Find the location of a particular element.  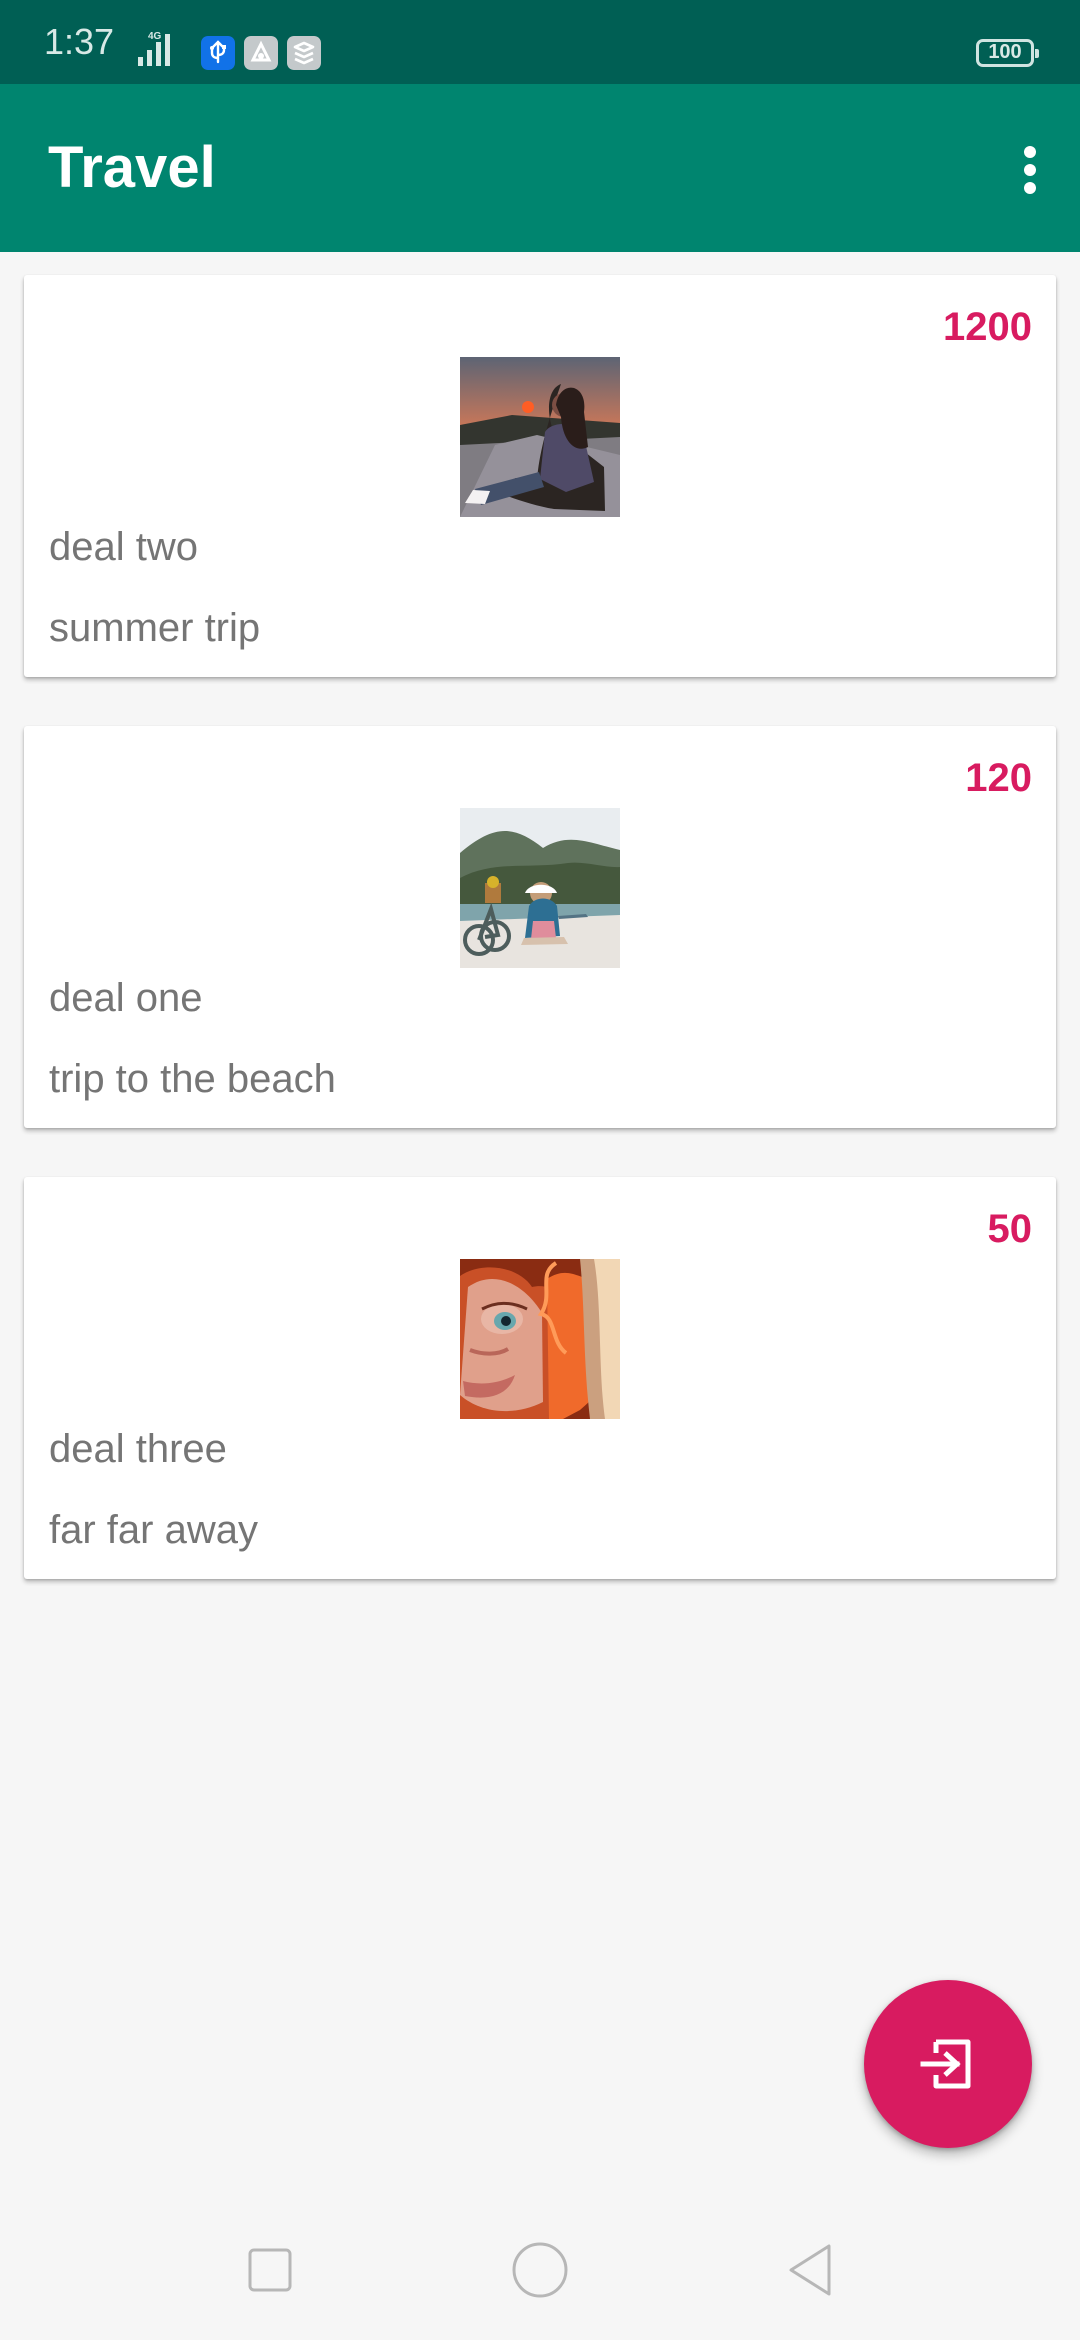

deal-name: deal three is located at coordinates (138, 1449).